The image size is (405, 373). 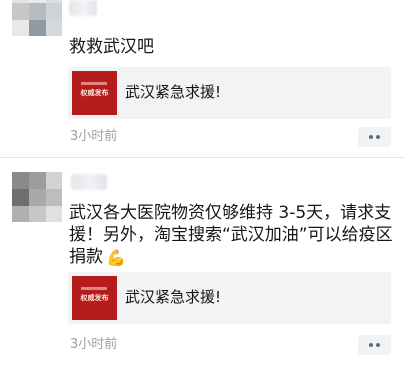 What do you see at coordinates (111, 47) in the screenshot?
I see `post-text: 救救武汉吧` at bounding box center [111, 47].